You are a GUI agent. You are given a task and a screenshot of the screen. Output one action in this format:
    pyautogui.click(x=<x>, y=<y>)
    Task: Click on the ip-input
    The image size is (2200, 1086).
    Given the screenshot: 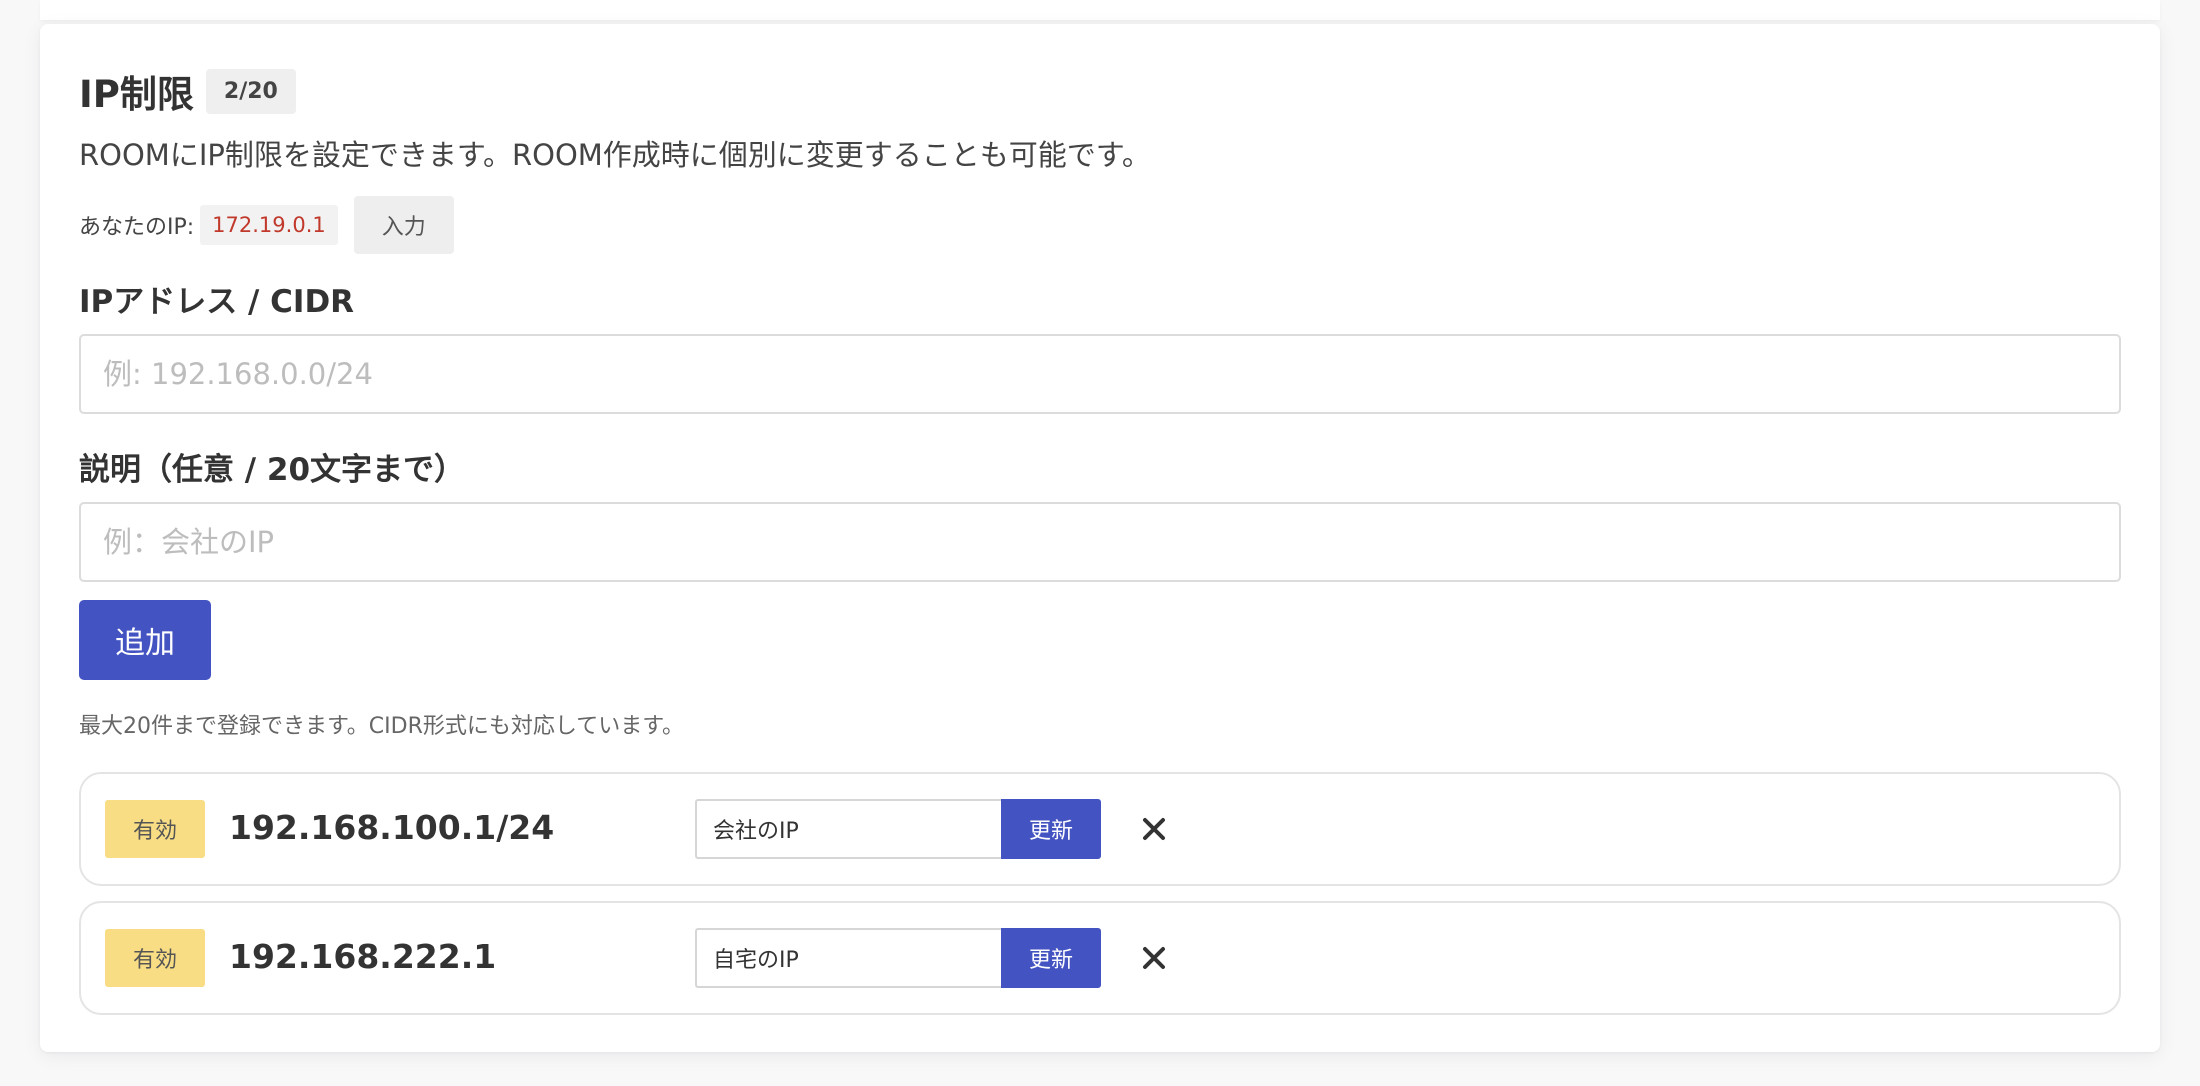 What is the action you would take?
    pyautogui.click(x=1100, y=374)
    